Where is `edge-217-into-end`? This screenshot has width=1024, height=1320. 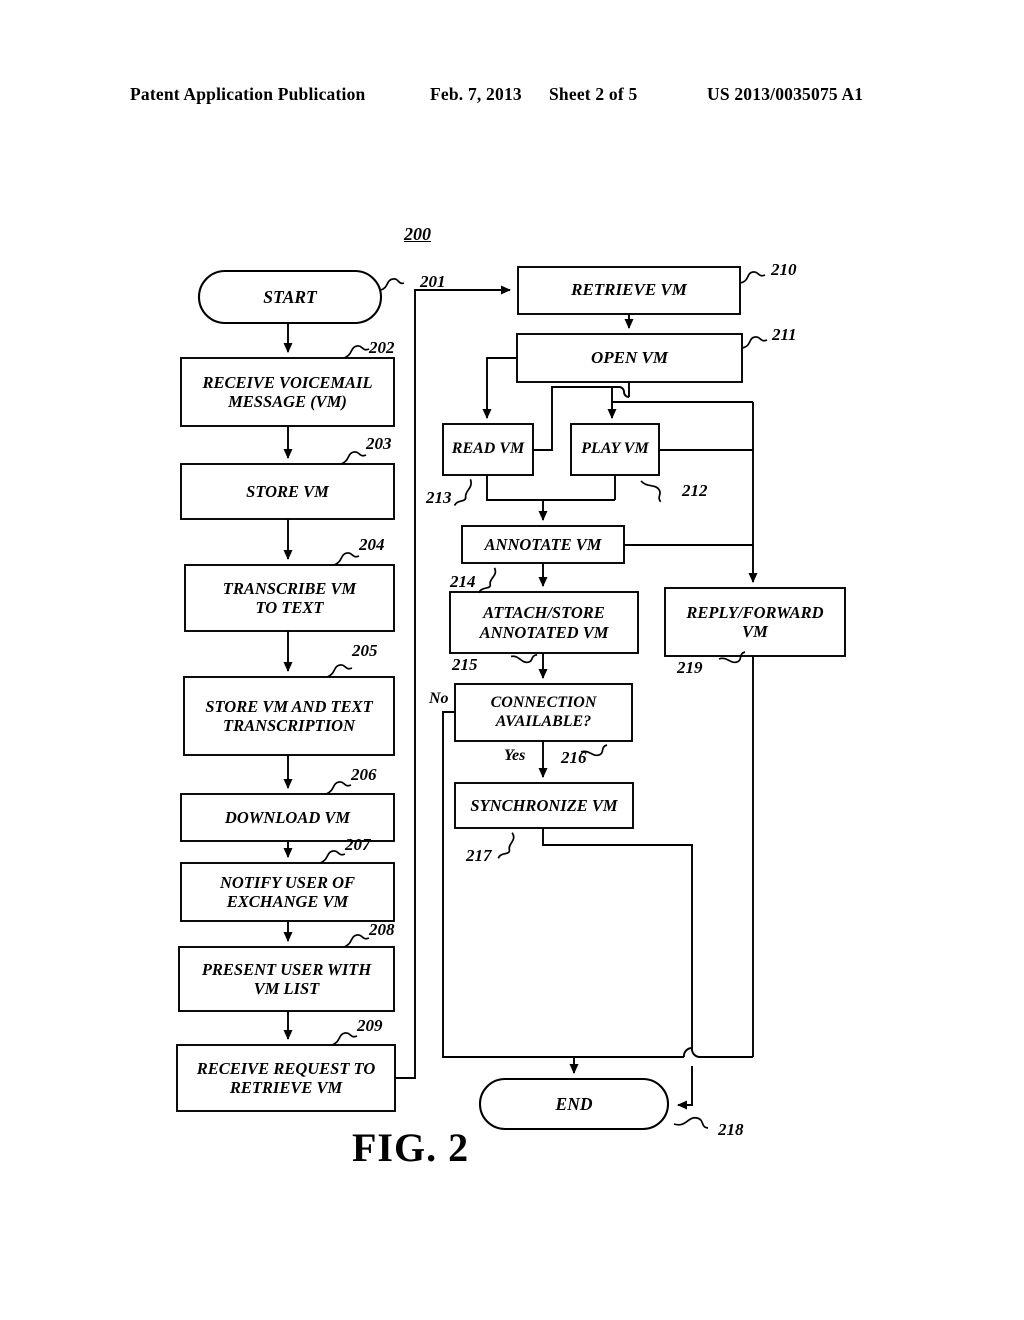
edge-217-into-end is located at coordinates (685, 1088).